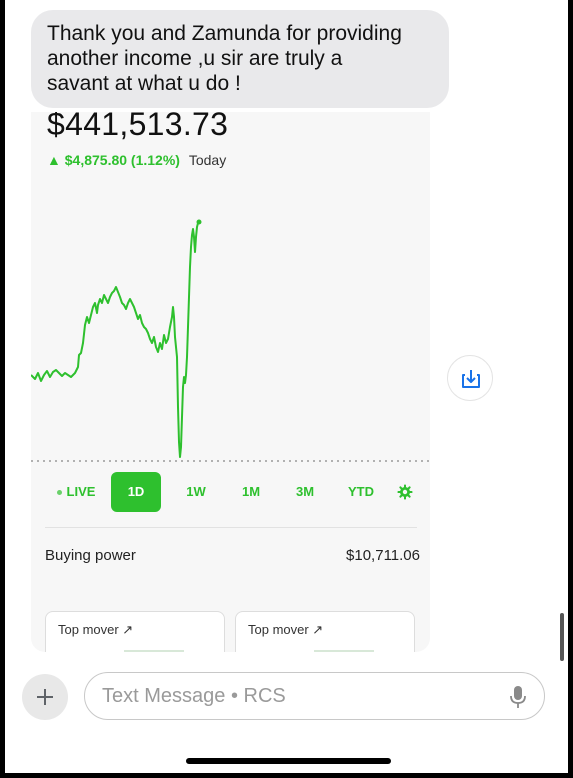 Image resolution: width=573 pixels, height=778 pixels. What do you see at coordinates (383, 555) in the screenshot?
I see `buying-power-value: $10,711.06` at bounding box center [383, 555].